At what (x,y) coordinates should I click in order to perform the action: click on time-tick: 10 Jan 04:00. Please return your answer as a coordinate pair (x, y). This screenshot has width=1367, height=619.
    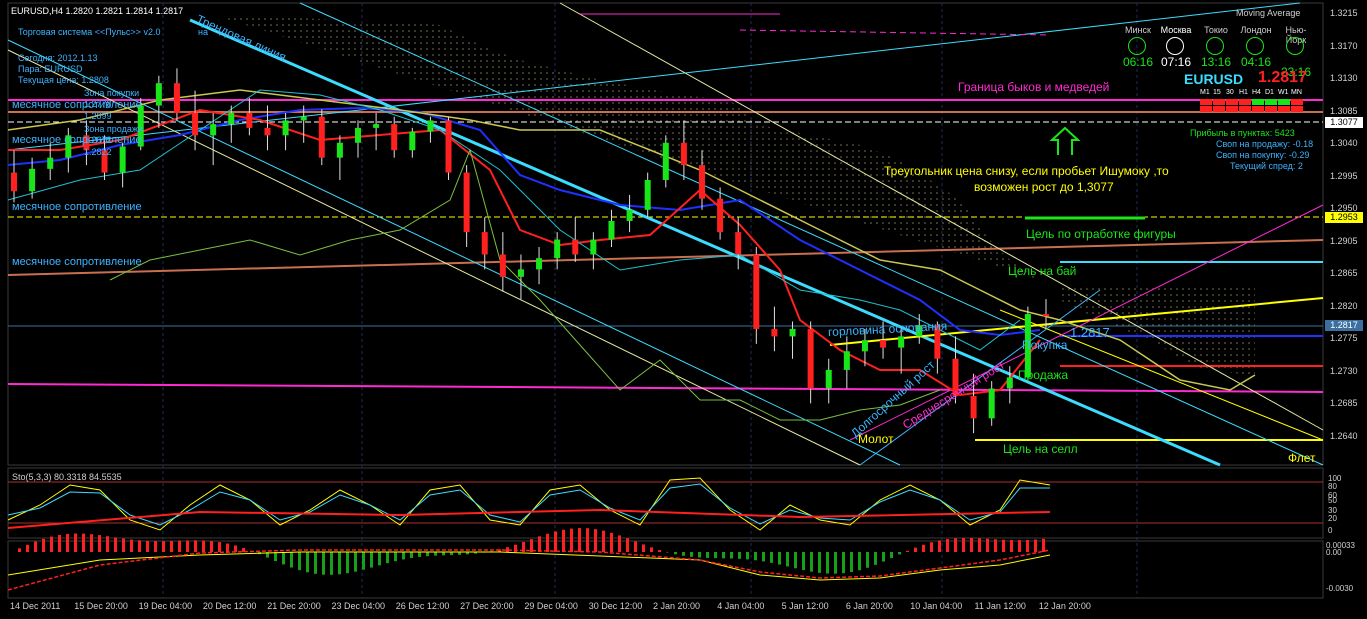
    Looking at the image, I should click on (936, 606).